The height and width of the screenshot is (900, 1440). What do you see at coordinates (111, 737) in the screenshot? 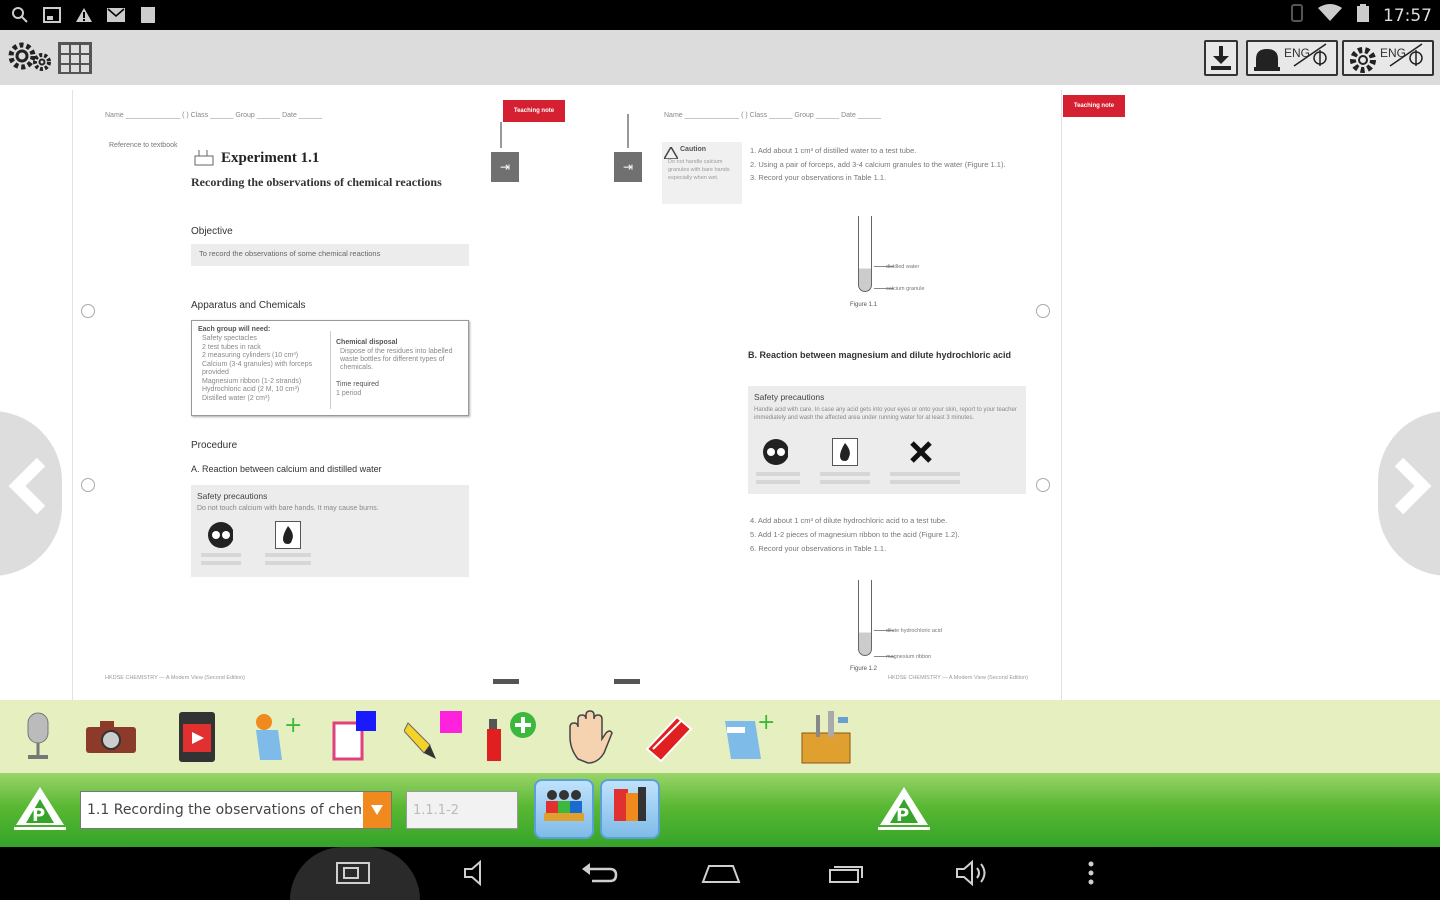
I see `camera-icon` at bounding box center [111, 737].